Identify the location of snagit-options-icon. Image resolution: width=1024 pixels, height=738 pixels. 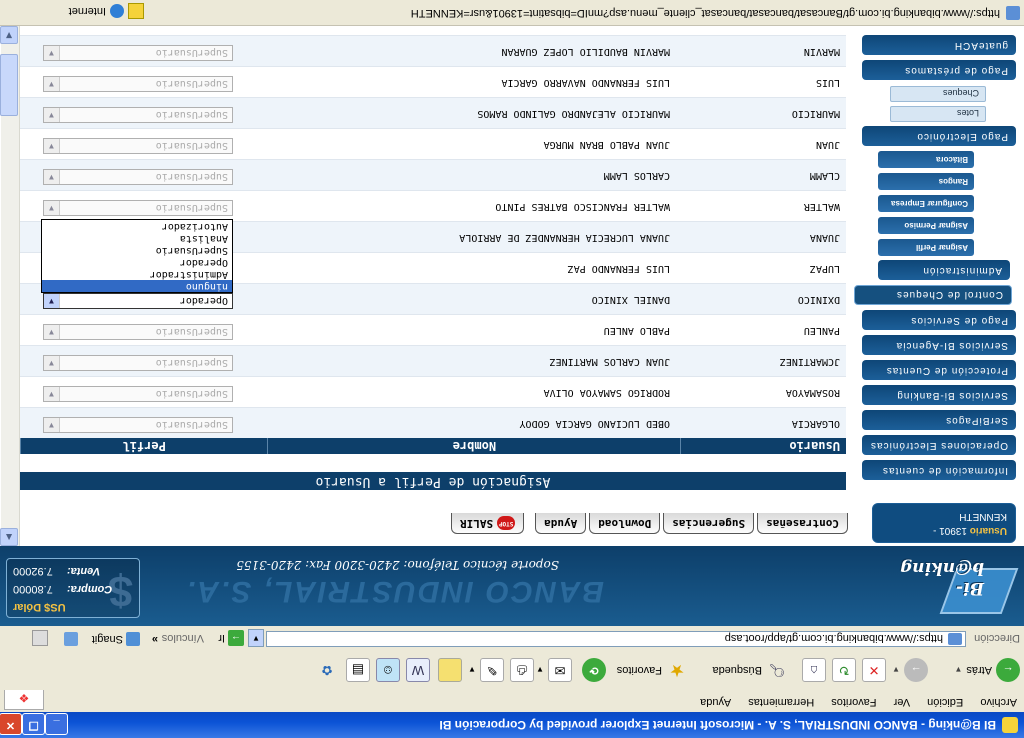
(40, 638).